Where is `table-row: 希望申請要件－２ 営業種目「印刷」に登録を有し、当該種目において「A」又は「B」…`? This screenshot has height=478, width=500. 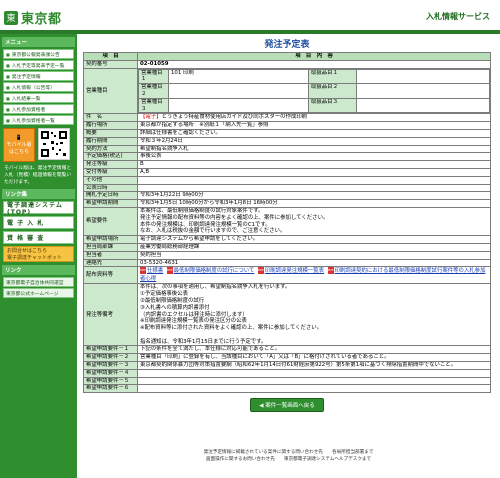 table-row: 希望申請要件－２ 営業種目「印刷」に登録を有し、当該種目において「A」又は「B」… is located at coordinates (287, 358).